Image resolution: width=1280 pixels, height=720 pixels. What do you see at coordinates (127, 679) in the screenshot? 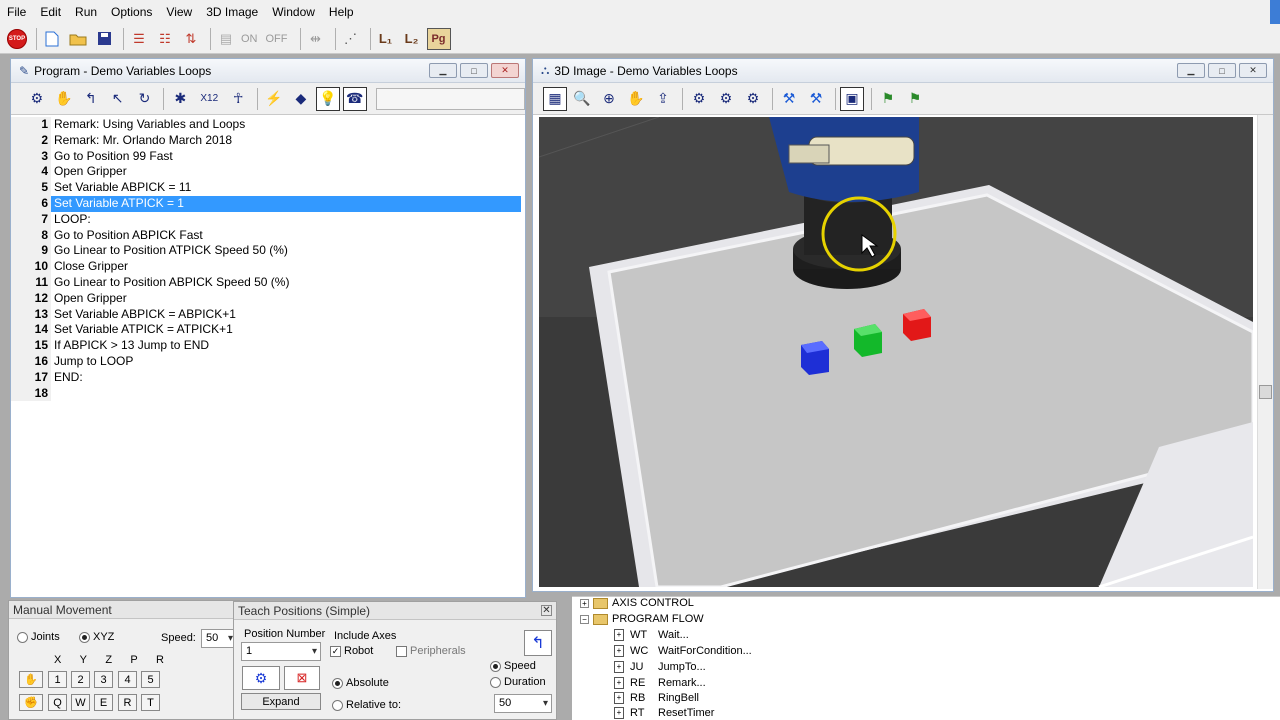
I see `key-4: 4` at bounding box center [127, 679].